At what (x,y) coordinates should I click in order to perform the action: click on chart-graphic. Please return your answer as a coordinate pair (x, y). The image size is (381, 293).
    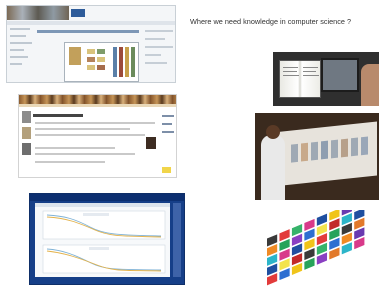
    Looking at the image, I should click on (104, 242).